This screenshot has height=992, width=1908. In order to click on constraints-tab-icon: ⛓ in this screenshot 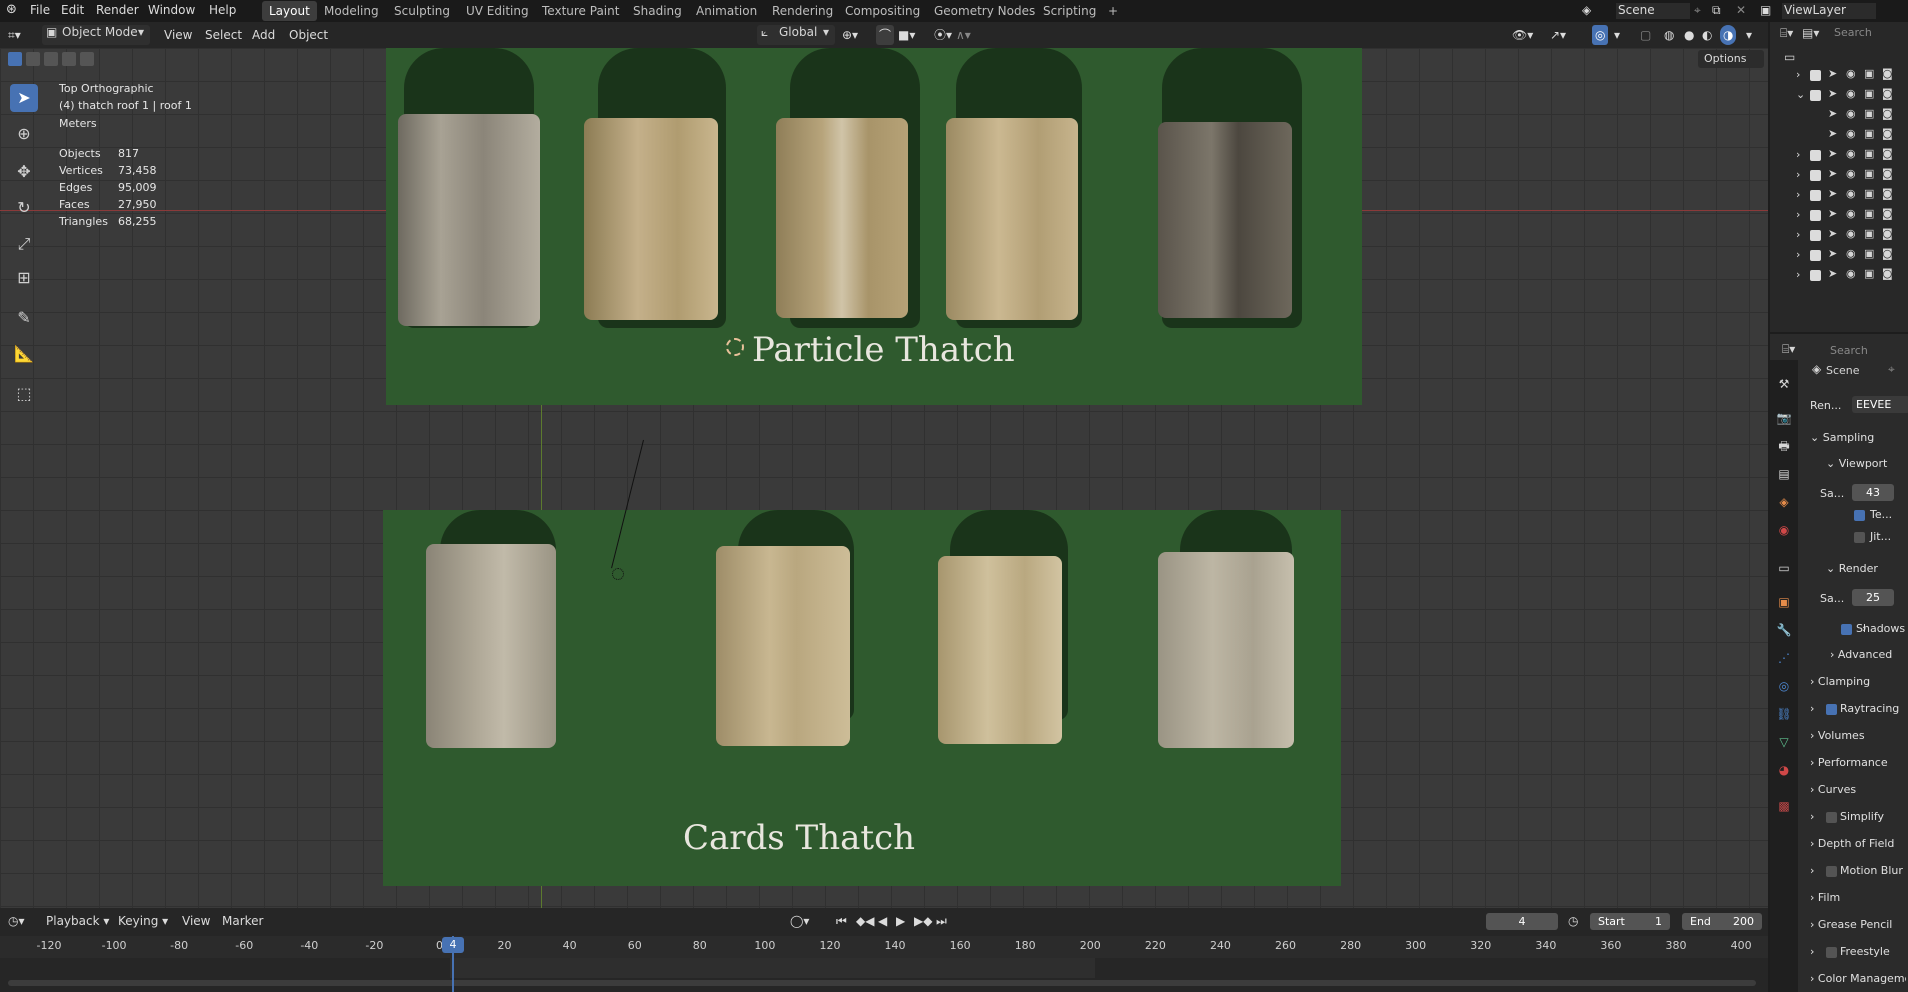, I will do `click(1784, 714)`.